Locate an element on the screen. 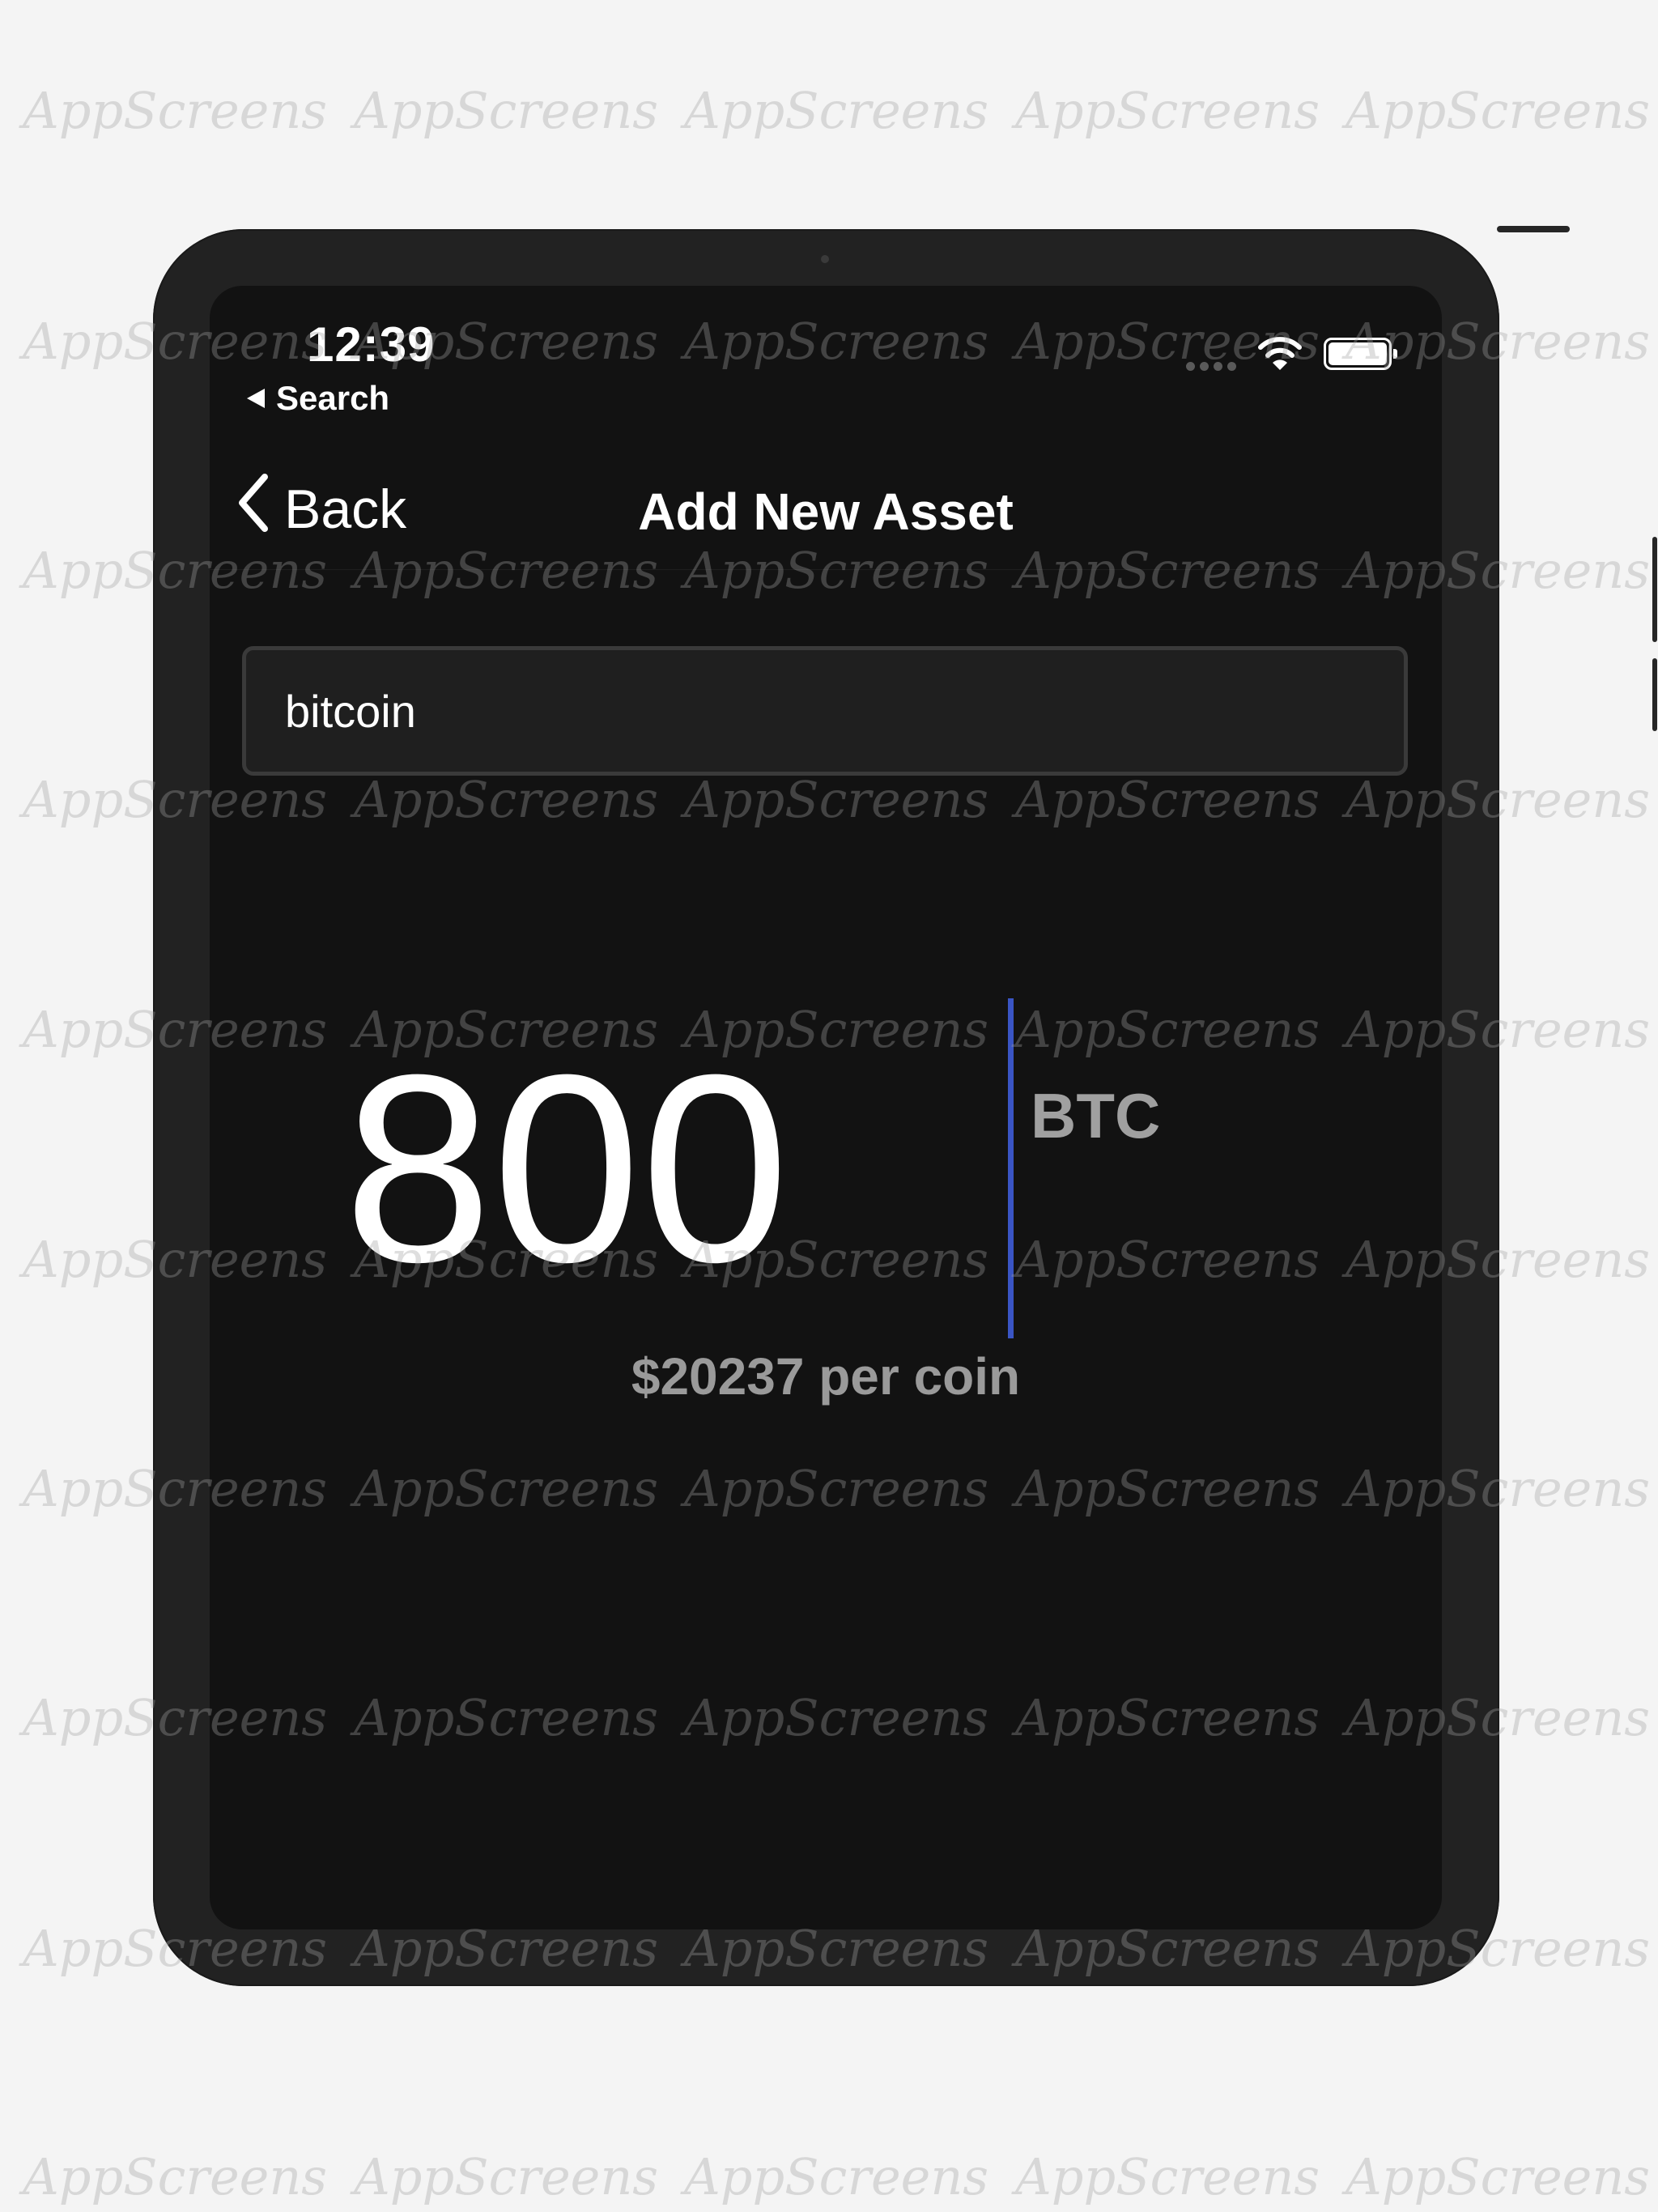  cellular-dots-icon is located at coordinates (1211, 366).